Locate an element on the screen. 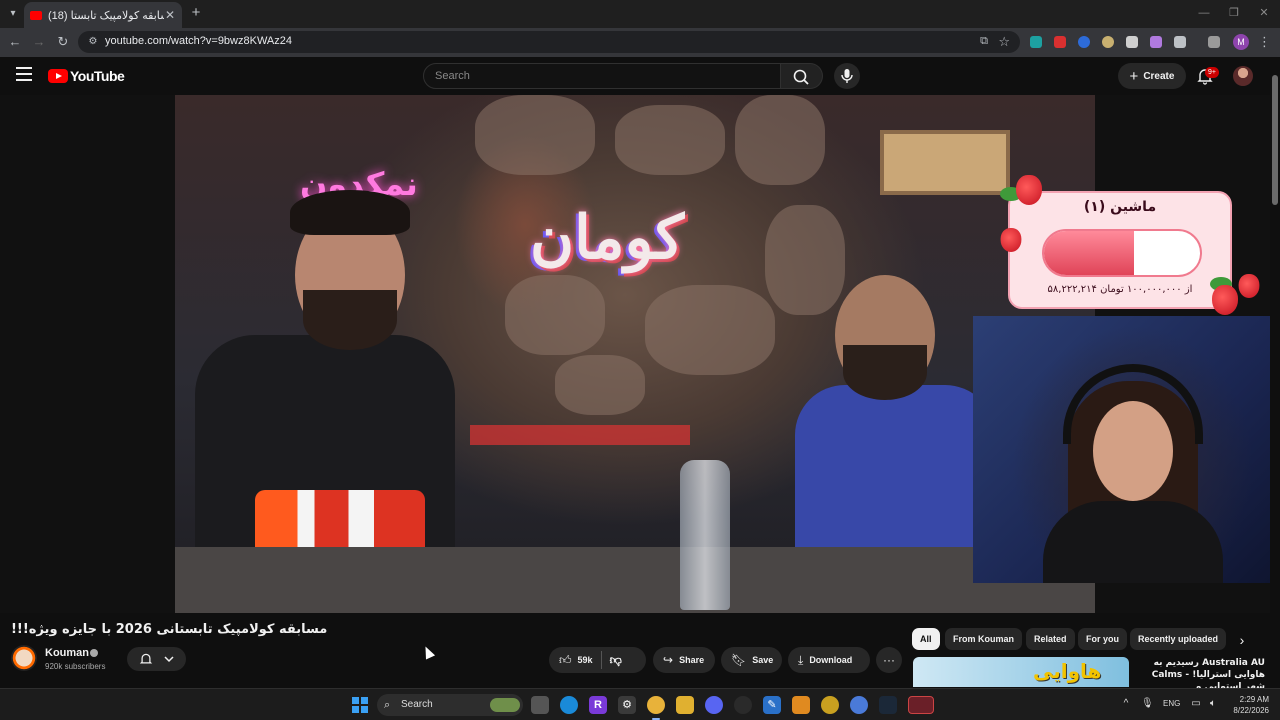 Image resolution: width=1280 pixels, height=720 pixels. browser-tab-active: (18) مسابقه کولامپیک تابستا ✕ is located at coordinates (103, 15).